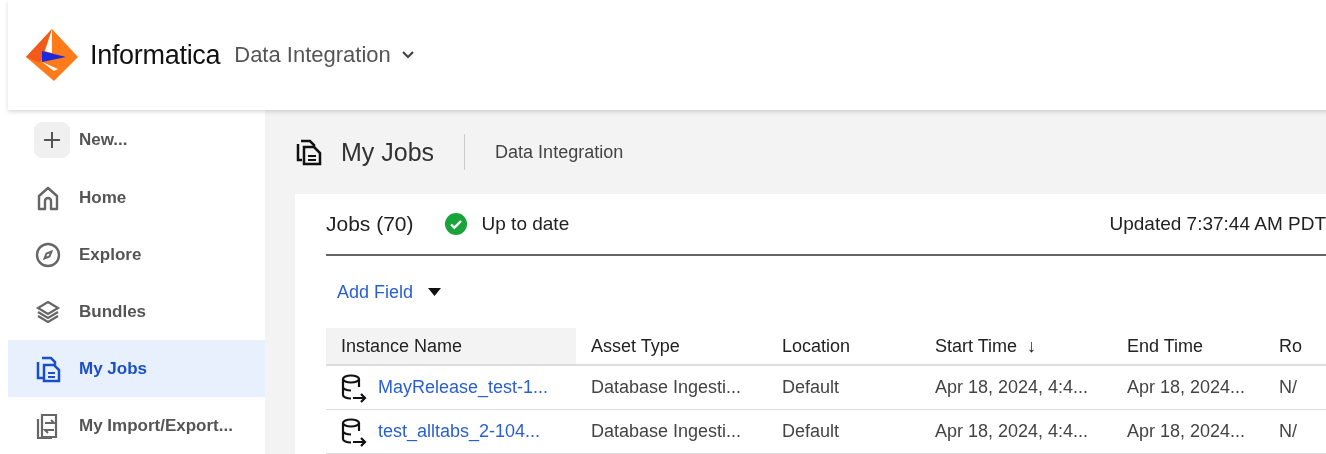 This screenshot has height=454, width=1326. I want to click on check-circle-icon, so click(455, 224).